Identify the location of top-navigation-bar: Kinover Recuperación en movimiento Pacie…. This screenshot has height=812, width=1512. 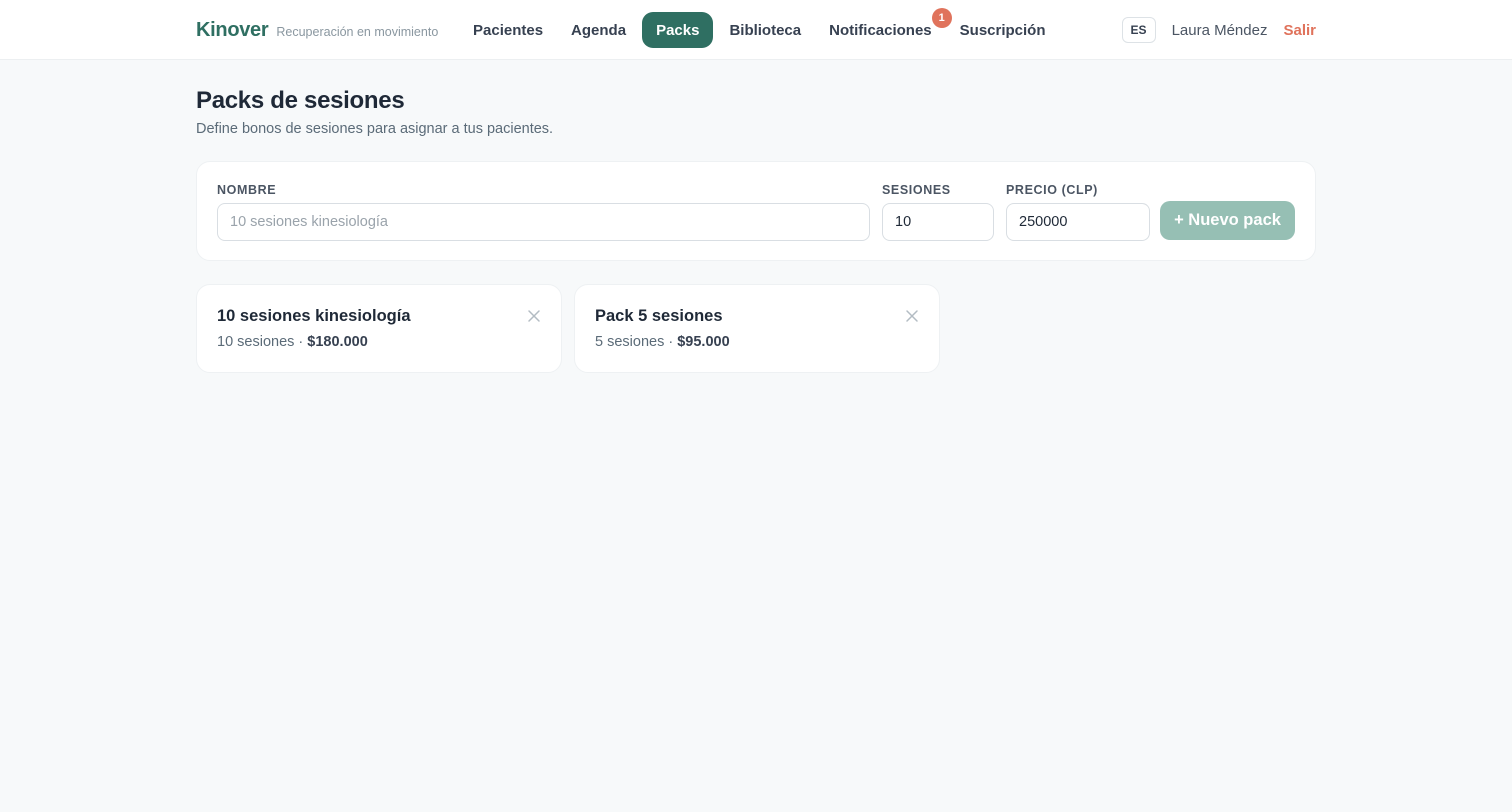
(756, 30).